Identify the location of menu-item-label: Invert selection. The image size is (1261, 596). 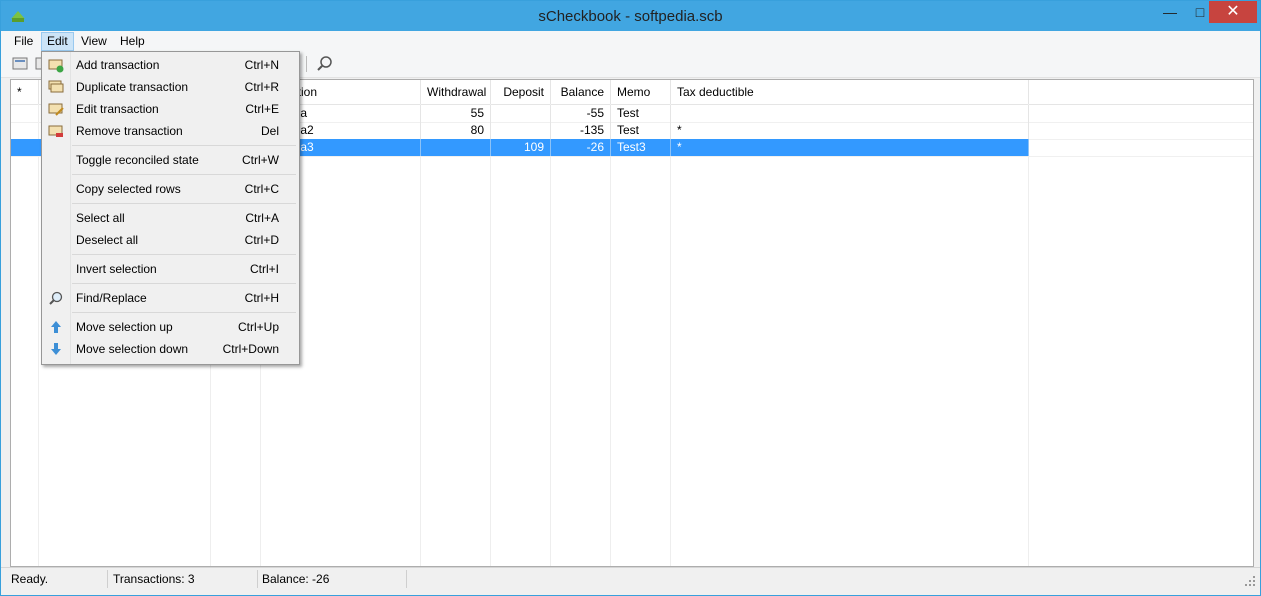
(116, 269).